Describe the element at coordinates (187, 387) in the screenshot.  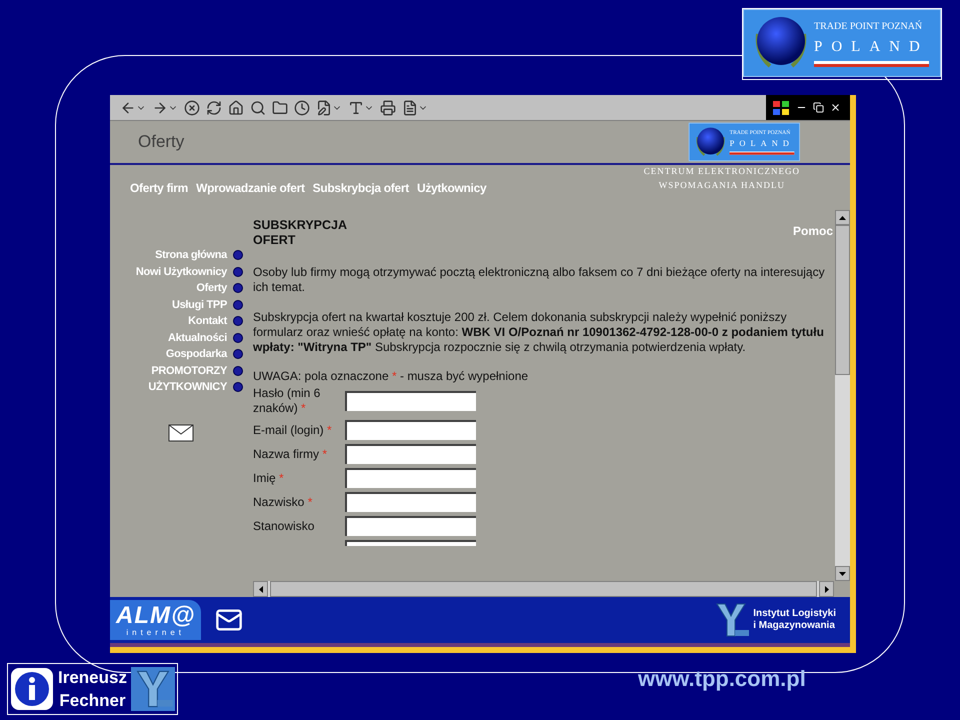
I see `sidebar-link: UŻYTKOWNICY` at that location.